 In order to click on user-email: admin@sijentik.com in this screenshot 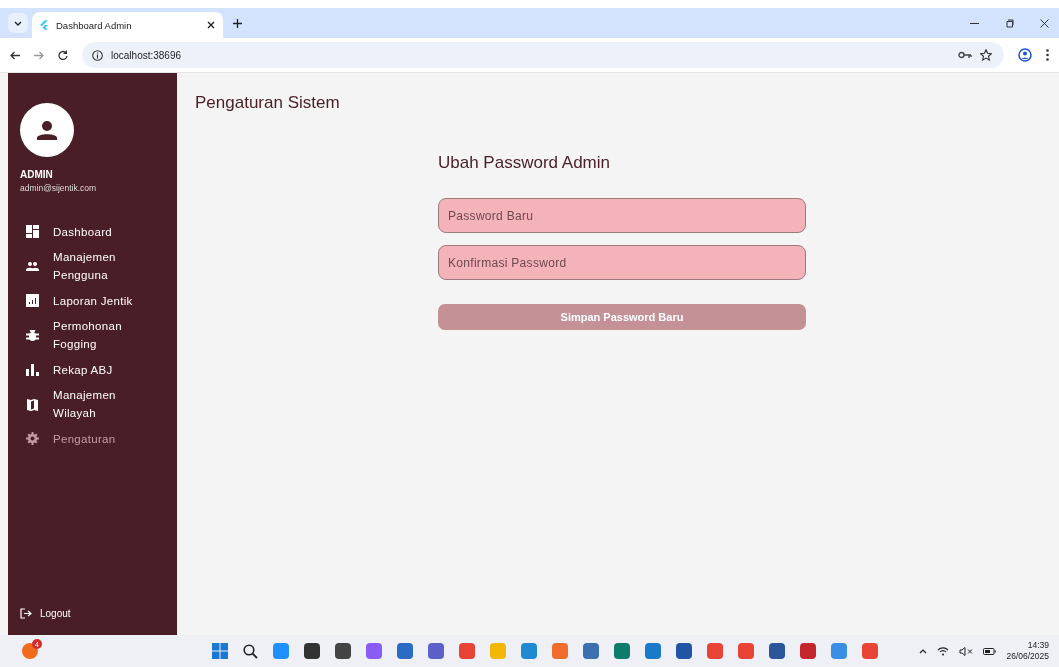, I will do `click(59, 188)`.